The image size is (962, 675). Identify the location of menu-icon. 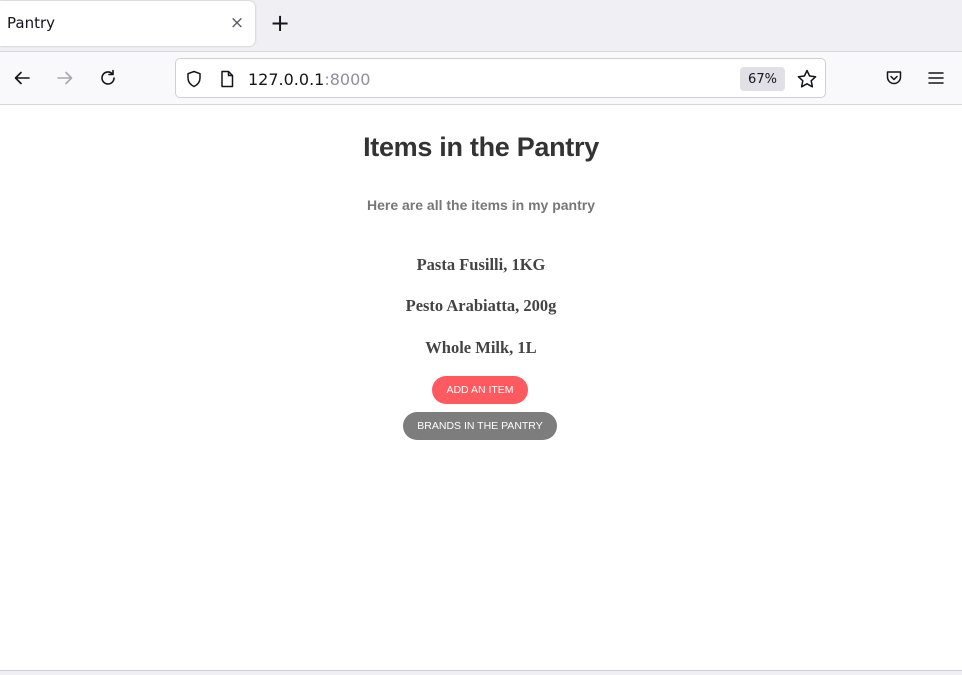
(936, 78).